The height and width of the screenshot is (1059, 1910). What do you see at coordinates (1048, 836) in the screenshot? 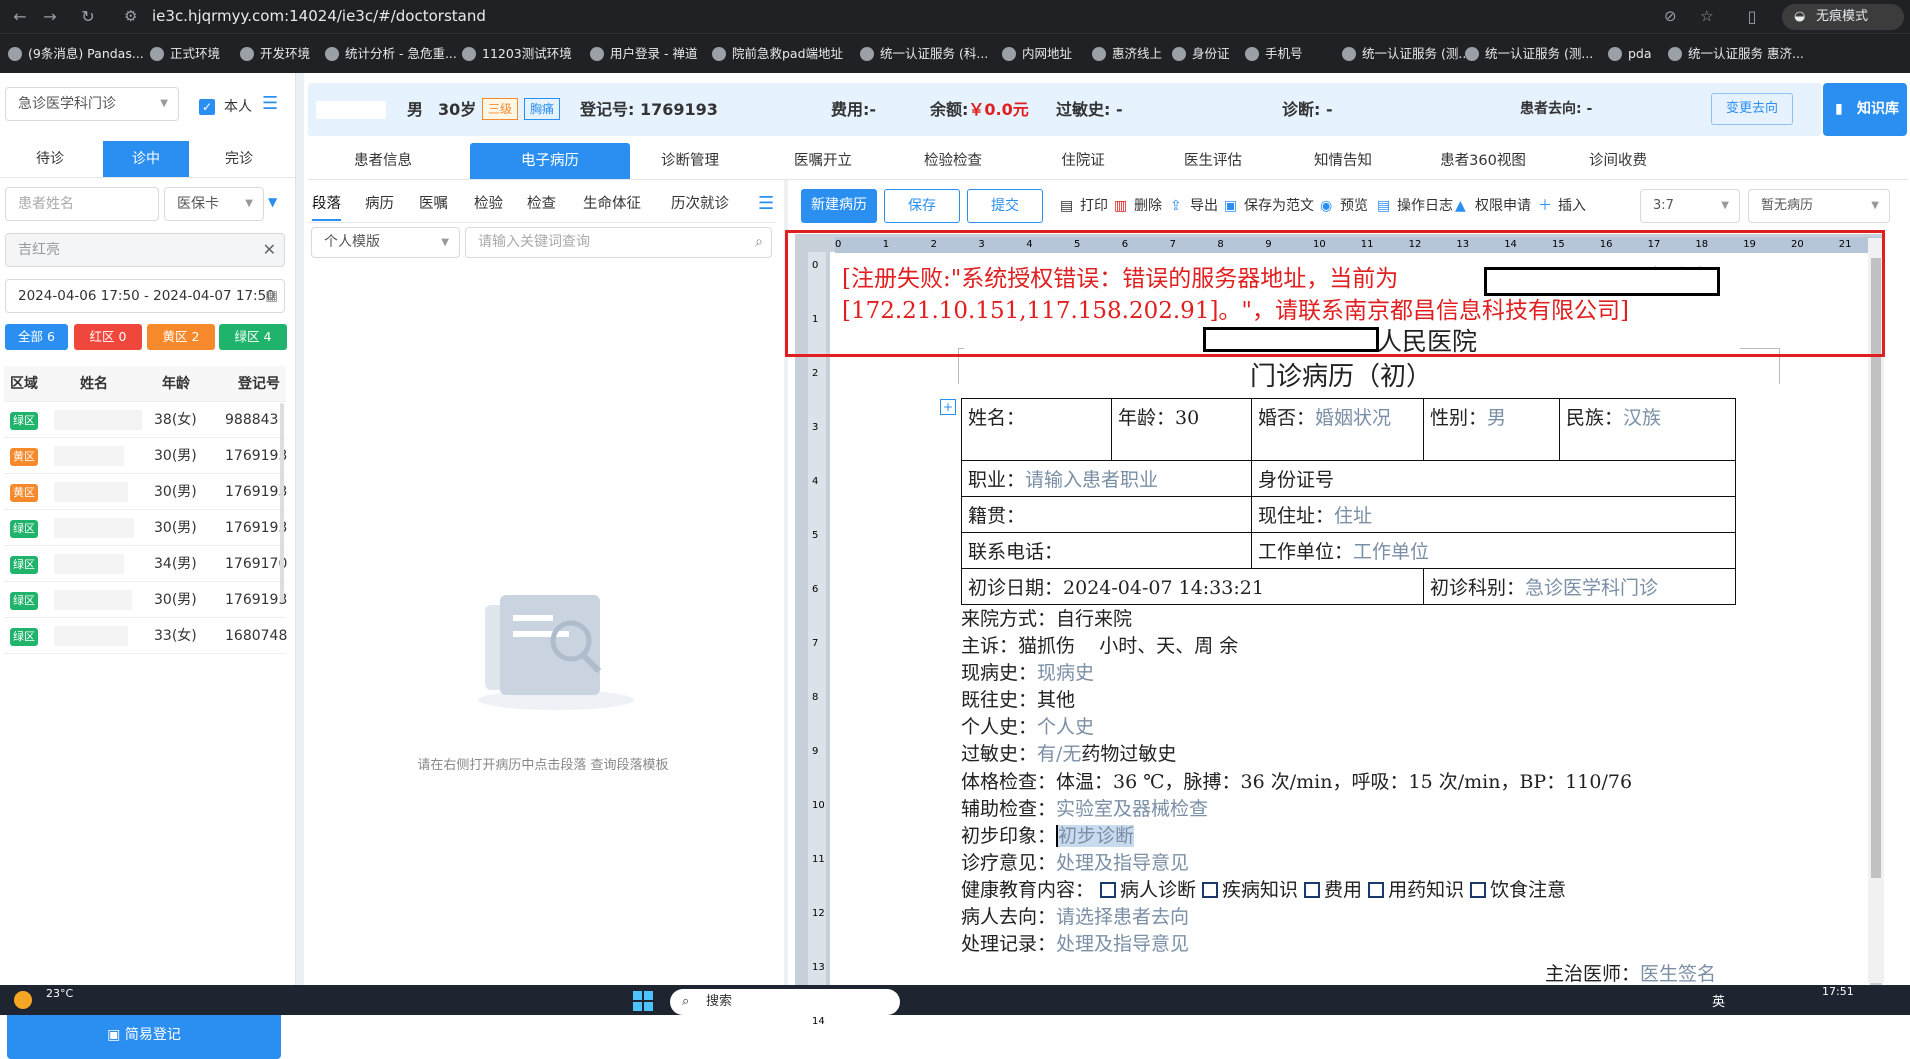
I see `impression-line: 初步印象： 初步诊断` at bounding box center [1048, 836].